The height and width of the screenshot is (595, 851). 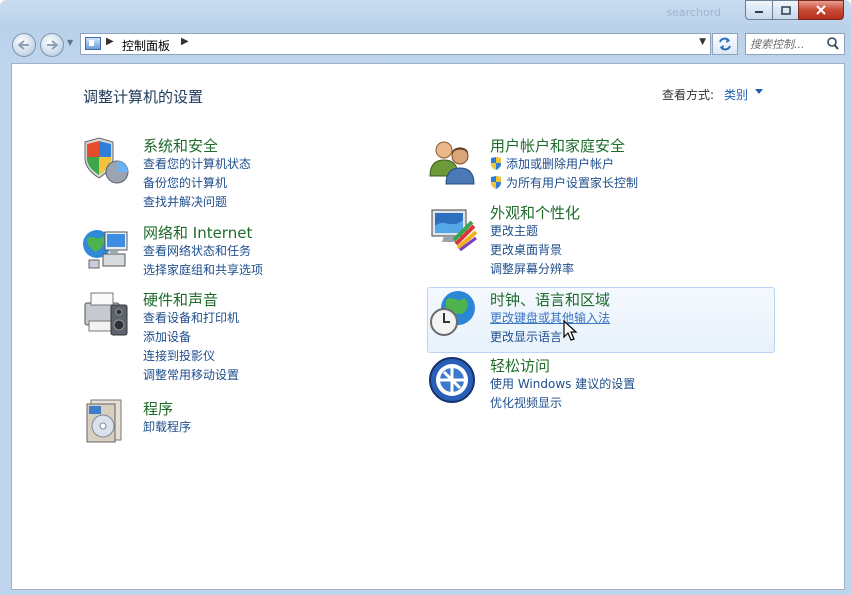 What do you see at coordinates (197, 183) in the screenshot?
I see `link-backup-computer: 备份您的计算机` at bounding box center [197, 183].